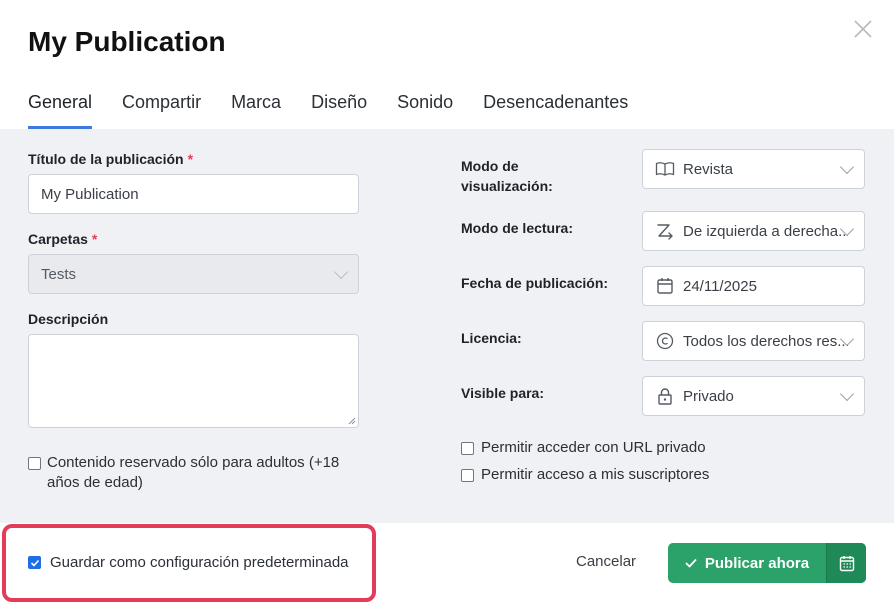 Image resolution: width=894 pixels, height=604 pixels. What do you see at coordinates (720, 286) in the screenshot?
I see `publication-date-value: 24/11/2025` at bounding box center [720, 286].